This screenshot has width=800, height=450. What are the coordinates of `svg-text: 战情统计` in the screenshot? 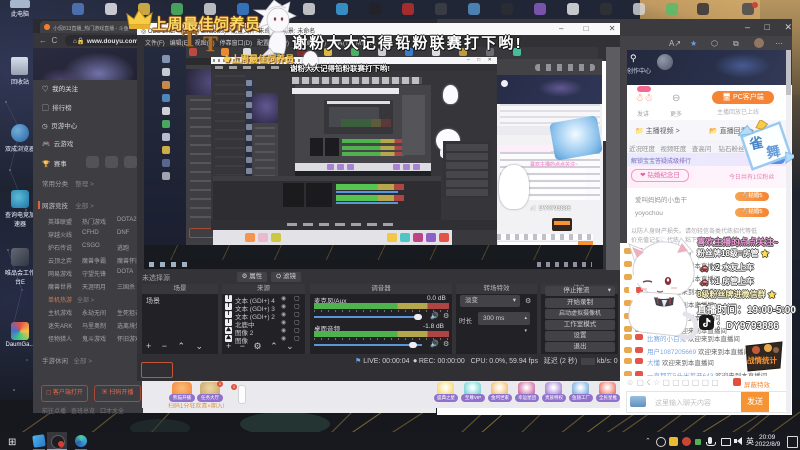 It's located at (762, 360).